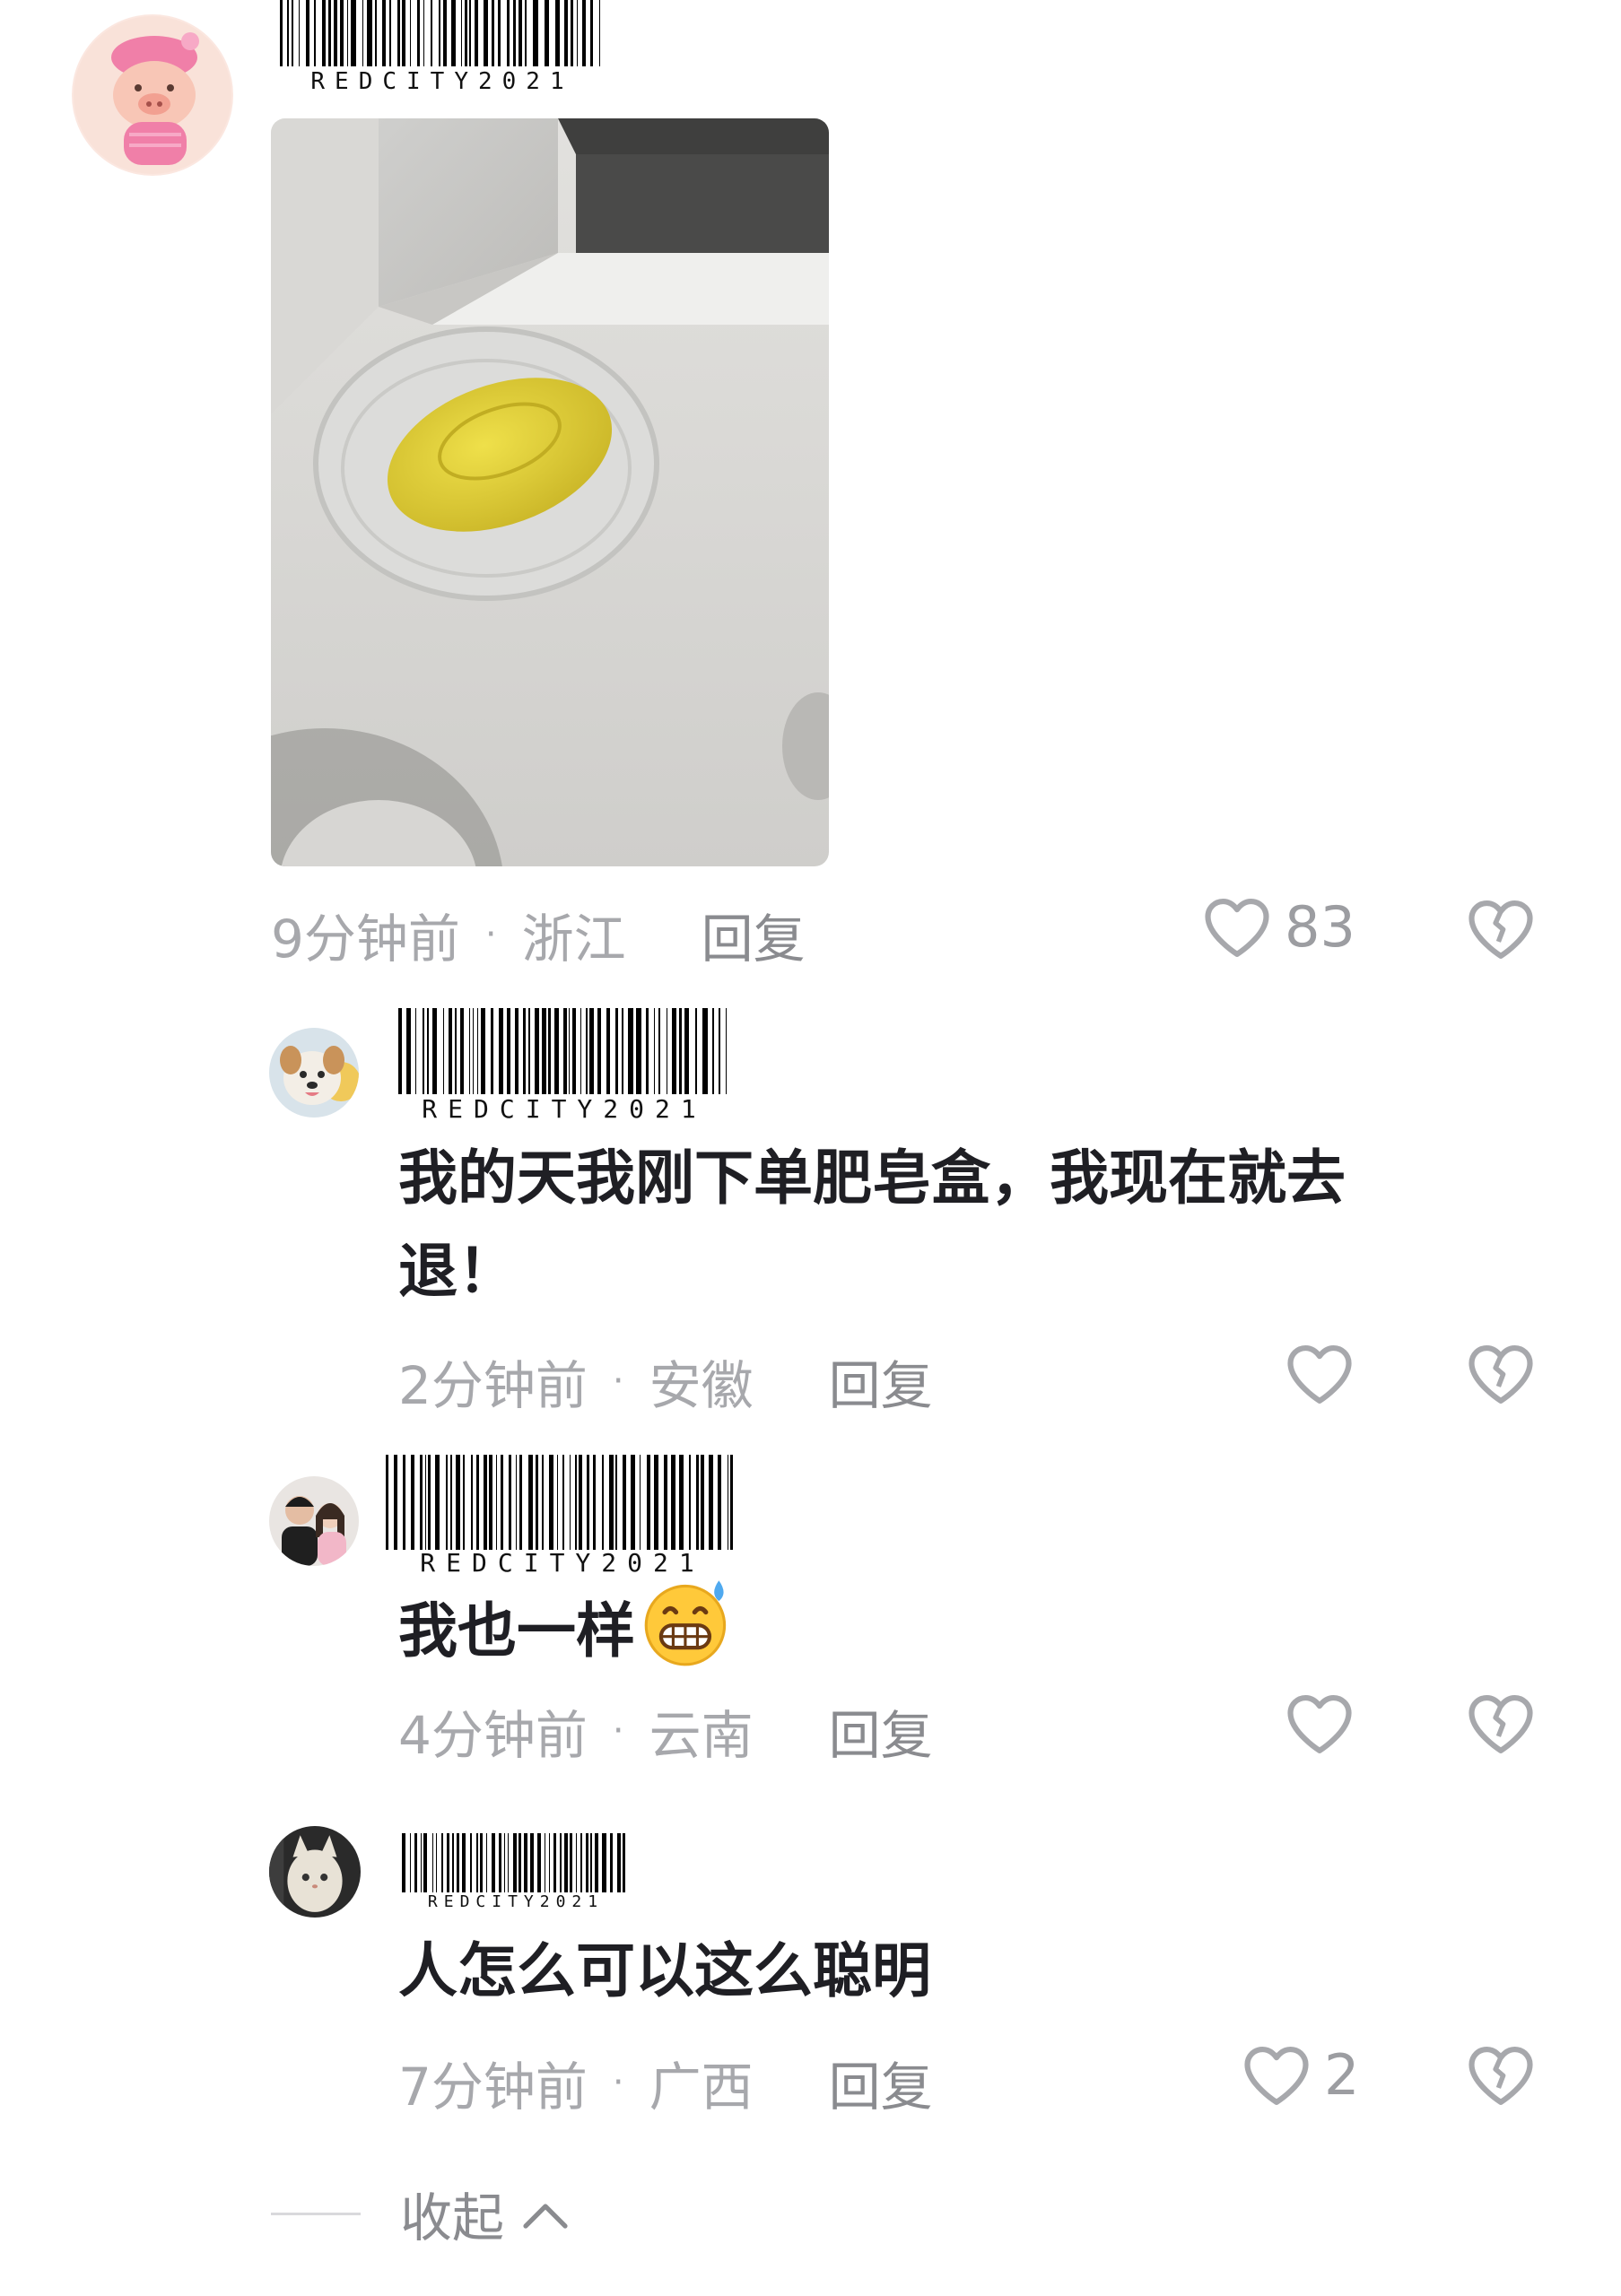  I want to click on avatar-dog, so click(314, 1073).